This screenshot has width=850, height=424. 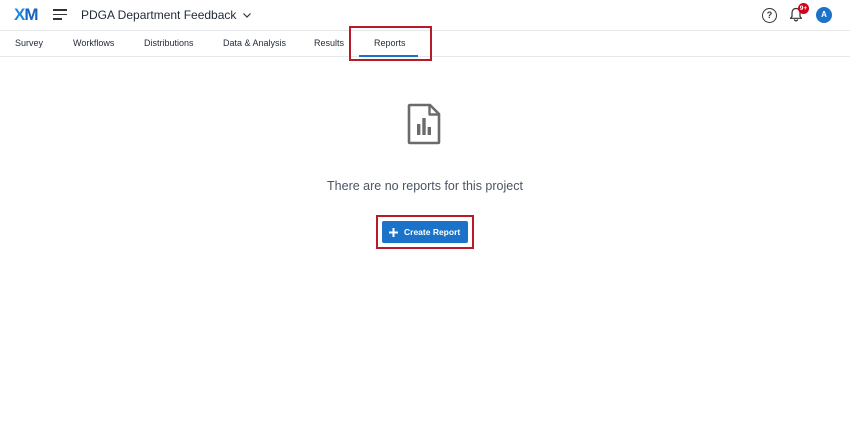 I want to click on xm-logo: X M, so click(x=26, y=15).